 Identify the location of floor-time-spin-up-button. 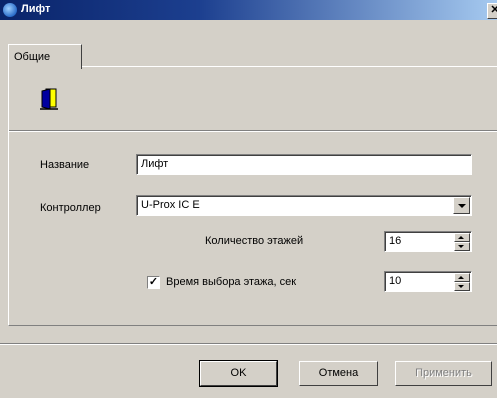
(462, 277).